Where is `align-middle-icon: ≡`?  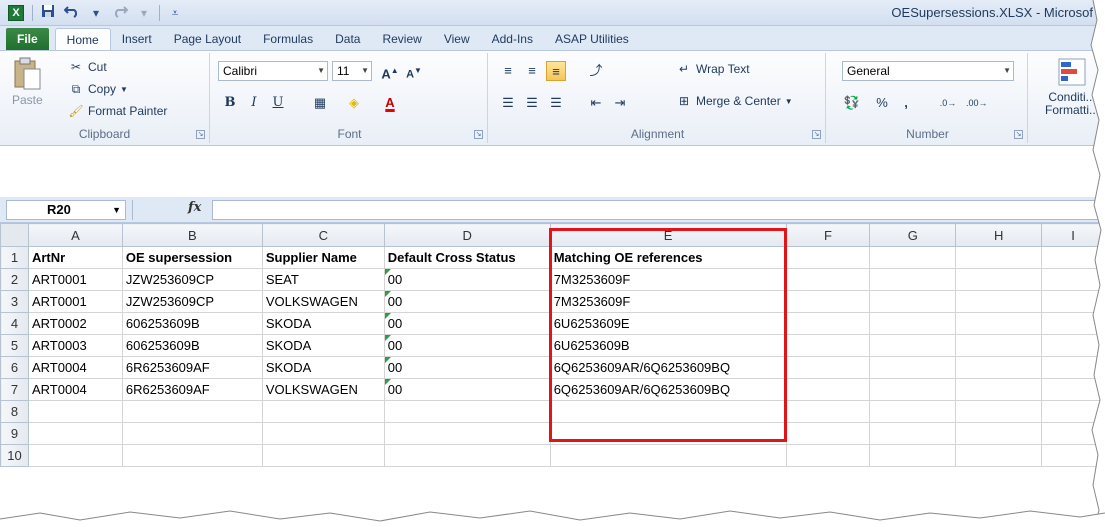
align-middle-icon: ≡ is located at coordinates (532, 71).